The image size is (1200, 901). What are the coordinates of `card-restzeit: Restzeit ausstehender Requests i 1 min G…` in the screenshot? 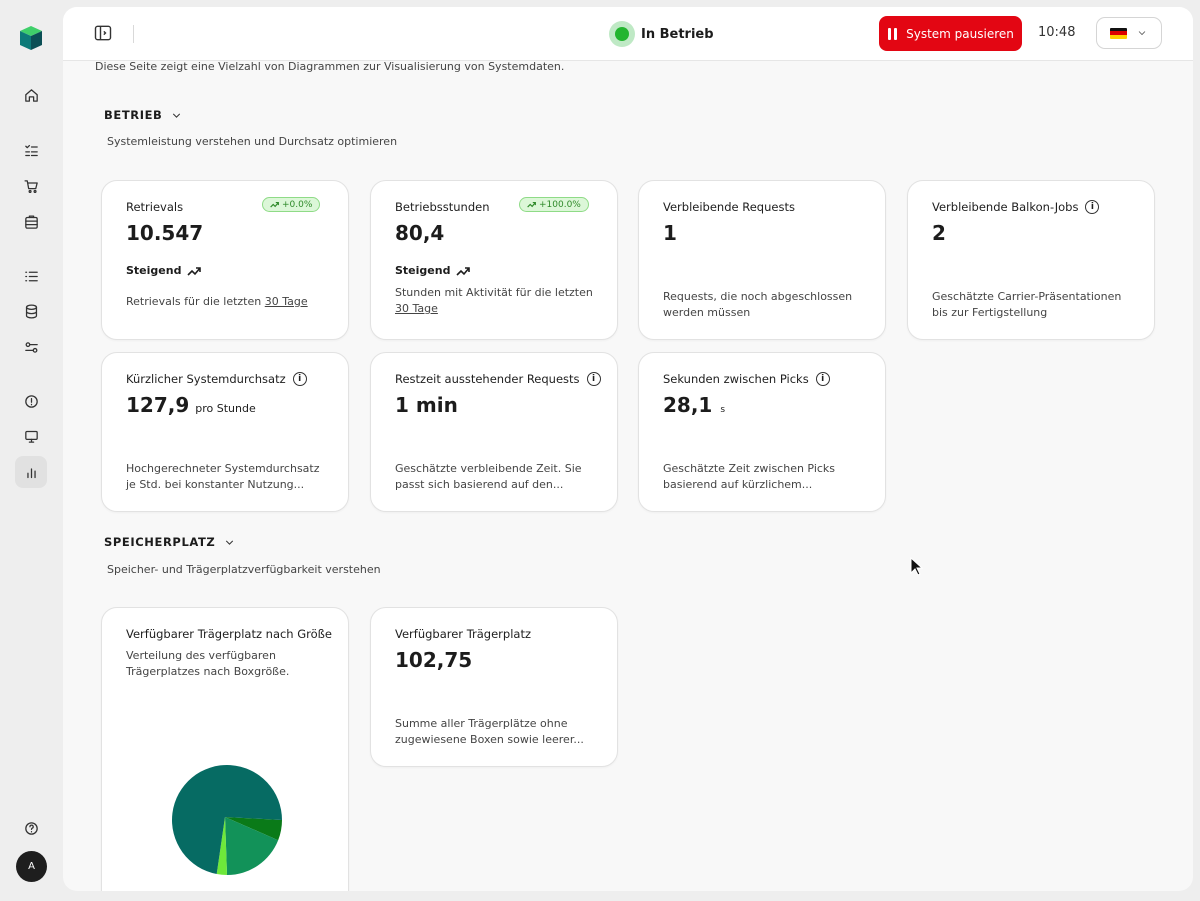 It's located at (494, 432).